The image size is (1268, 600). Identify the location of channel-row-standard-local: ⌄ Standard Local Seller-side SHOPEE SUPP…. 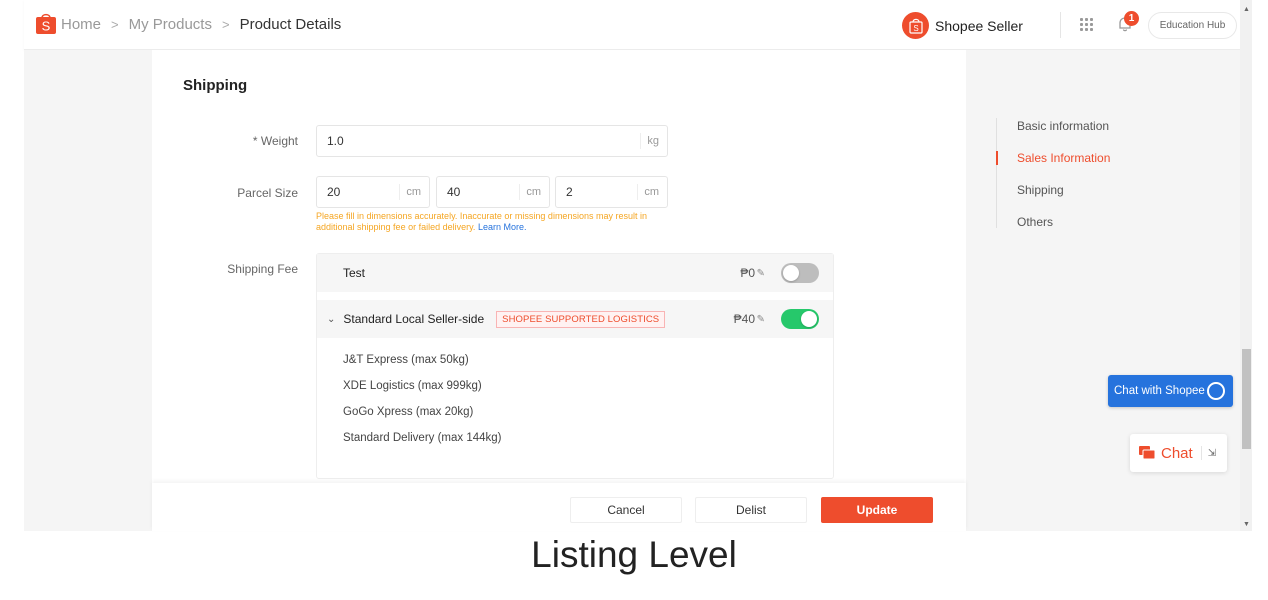
(575, 319).